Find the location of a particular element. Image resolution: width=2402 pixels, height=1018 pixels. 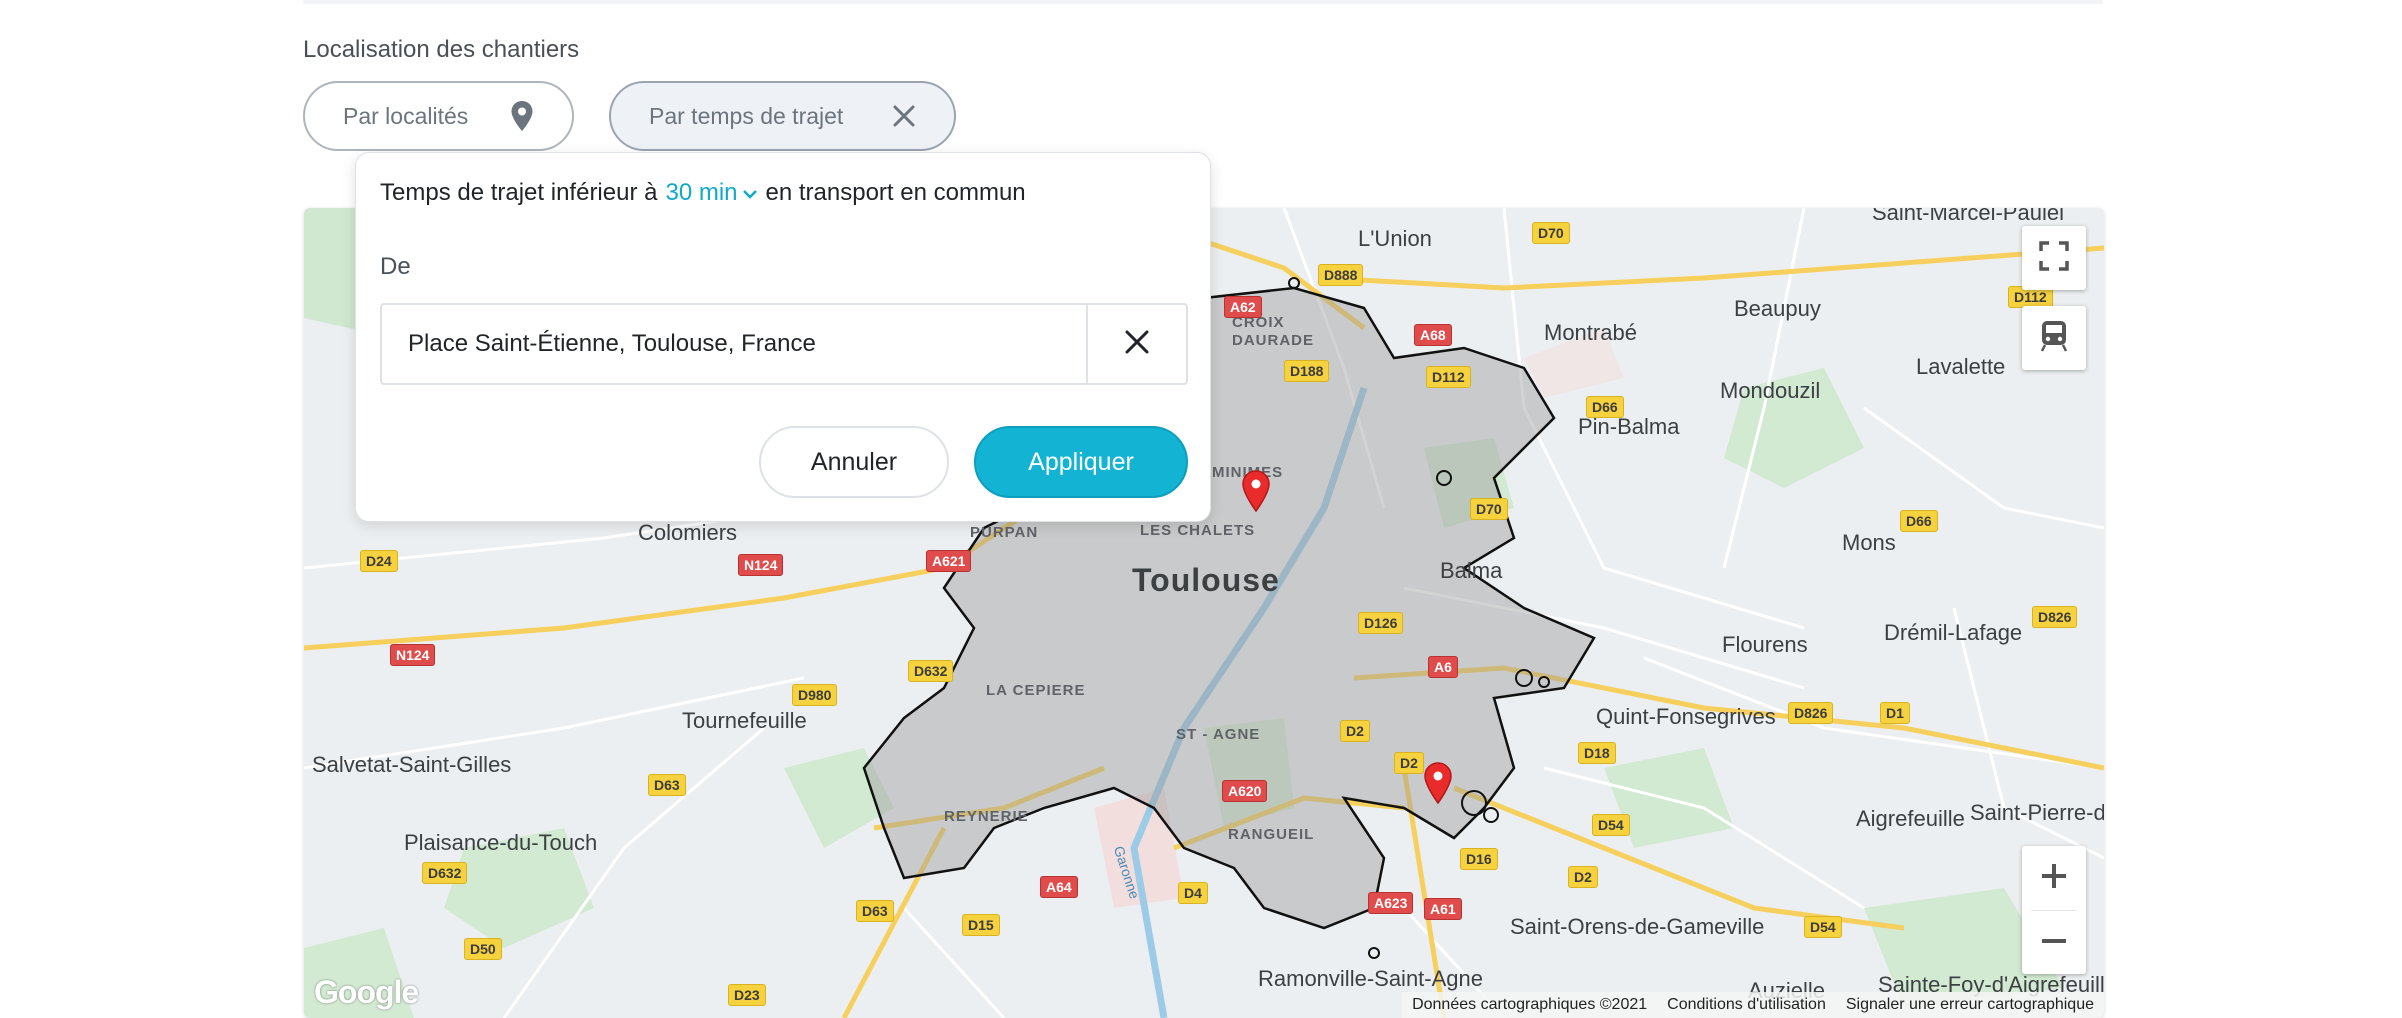

road-badge-a61: A61 is located at coordinates (1443, 909).